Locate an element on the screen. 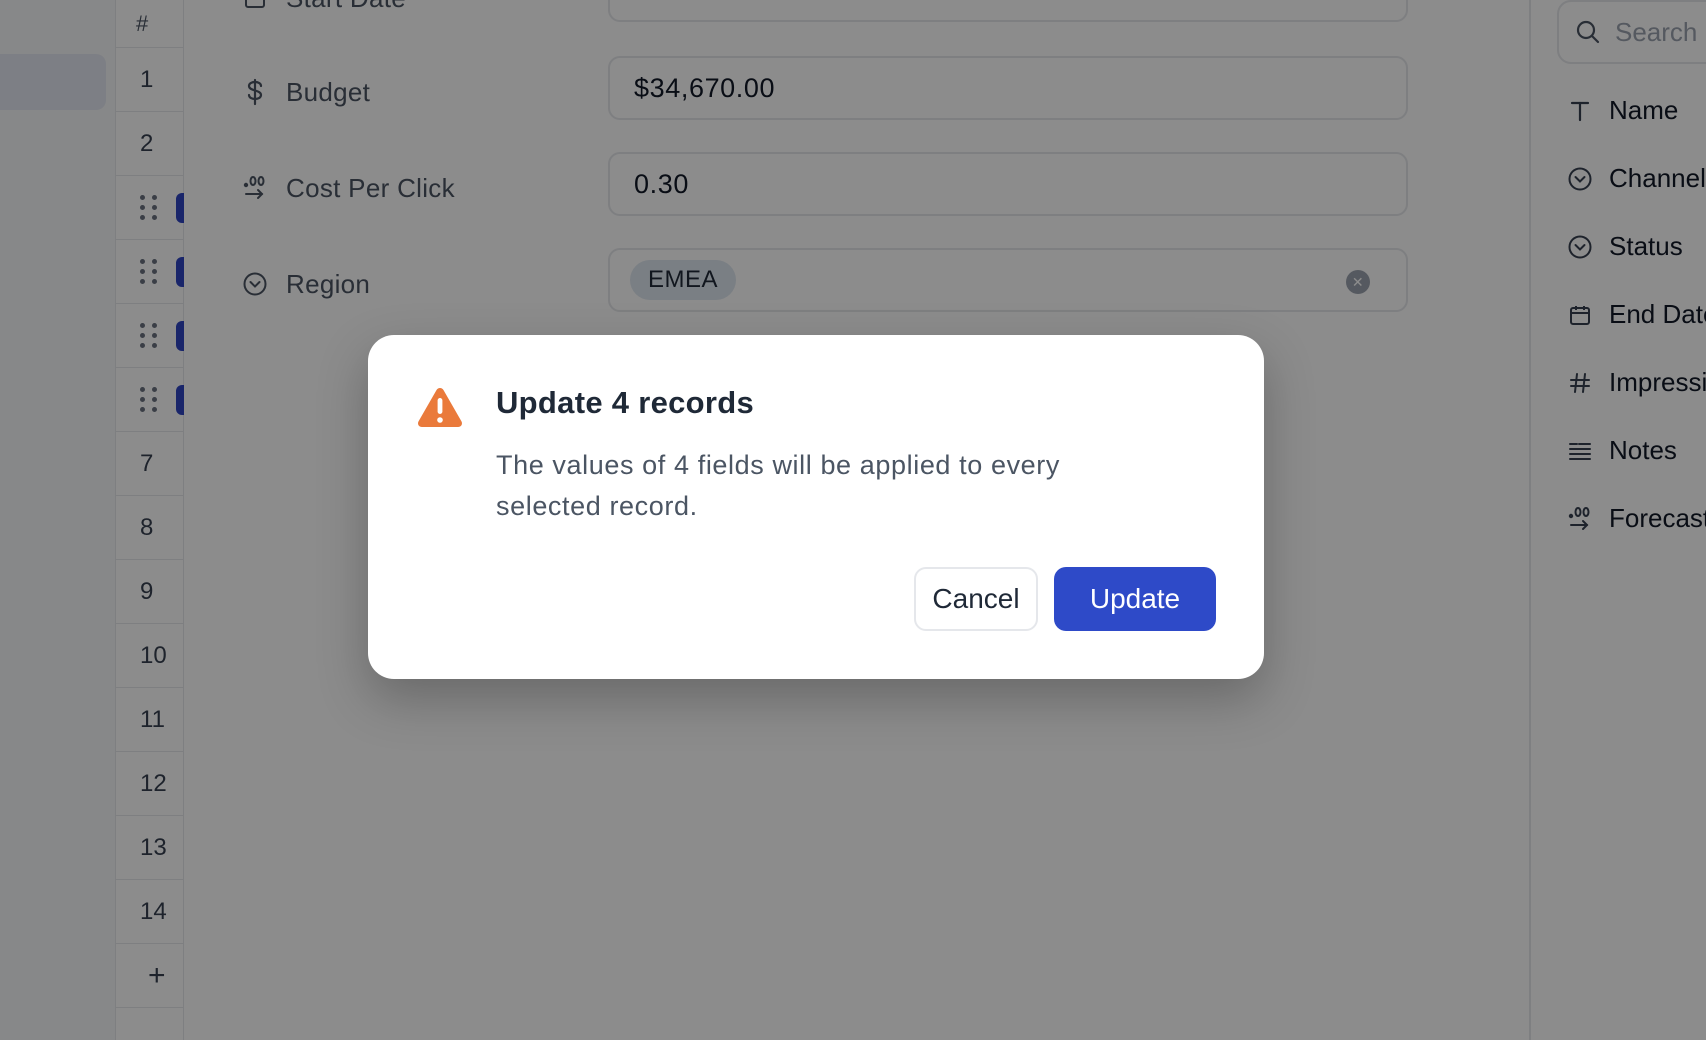  cancel-button: Cancel is located at coordinates (976, 599).